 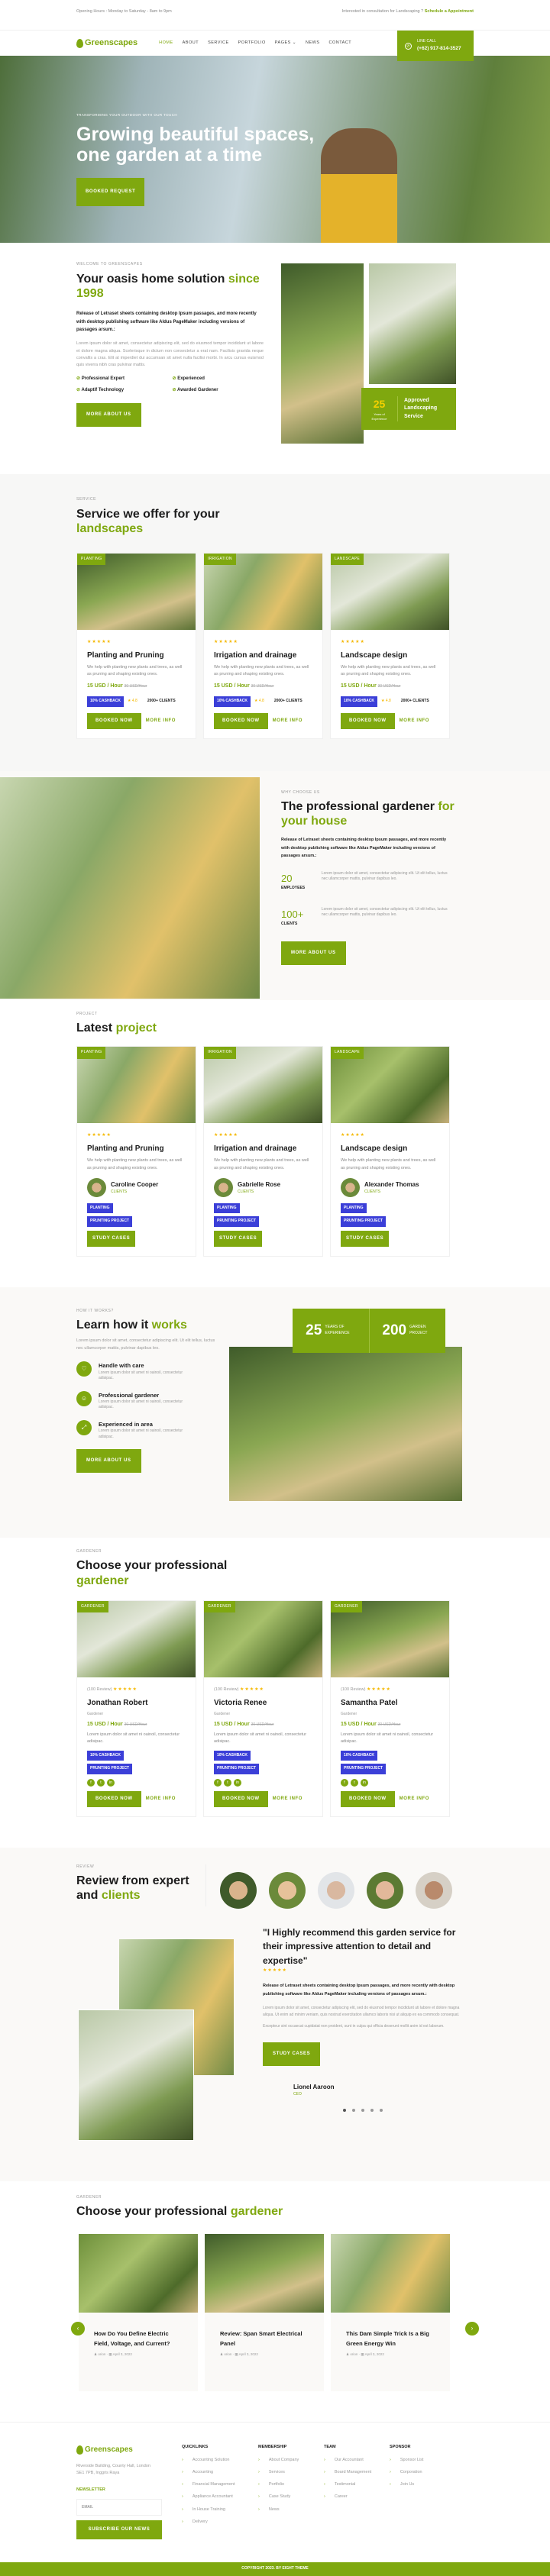 I want to click on calendar-icon: ▦, so click(x=236, y=2354).